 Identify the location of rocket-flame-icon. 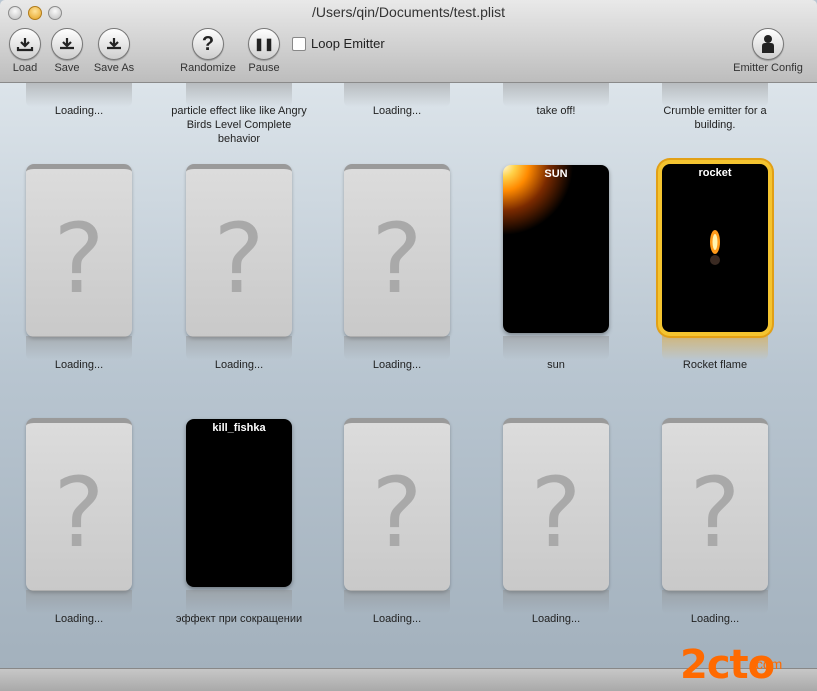
(715, 247).